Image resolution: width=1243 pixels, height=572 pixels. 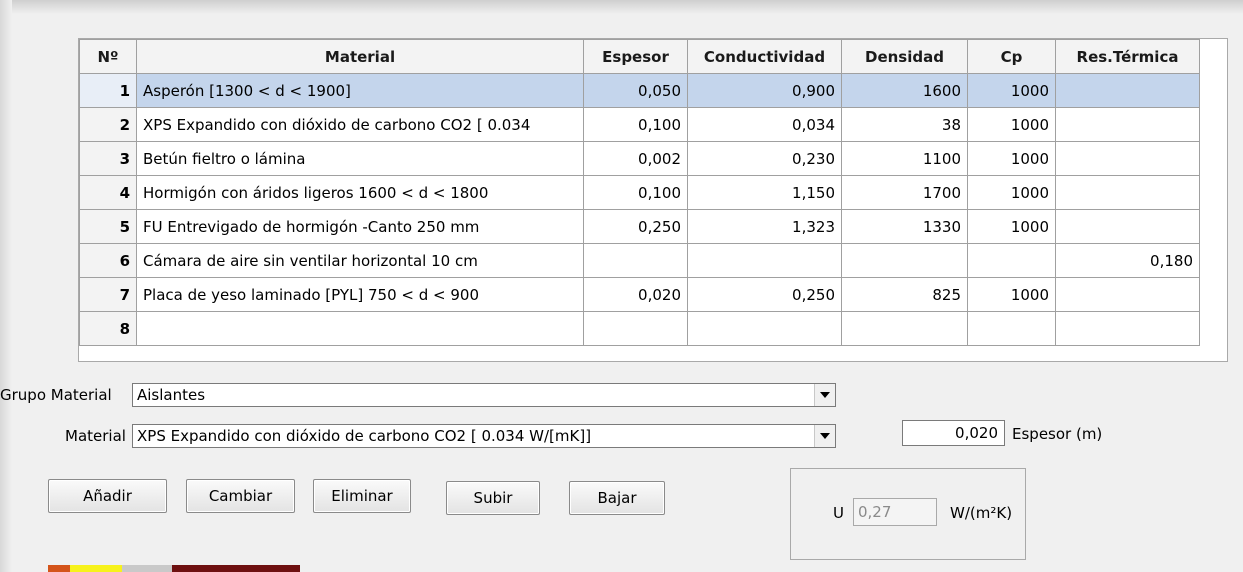 I want to click on grupo-material-value: Aislantes, so click(x=171, y=395).